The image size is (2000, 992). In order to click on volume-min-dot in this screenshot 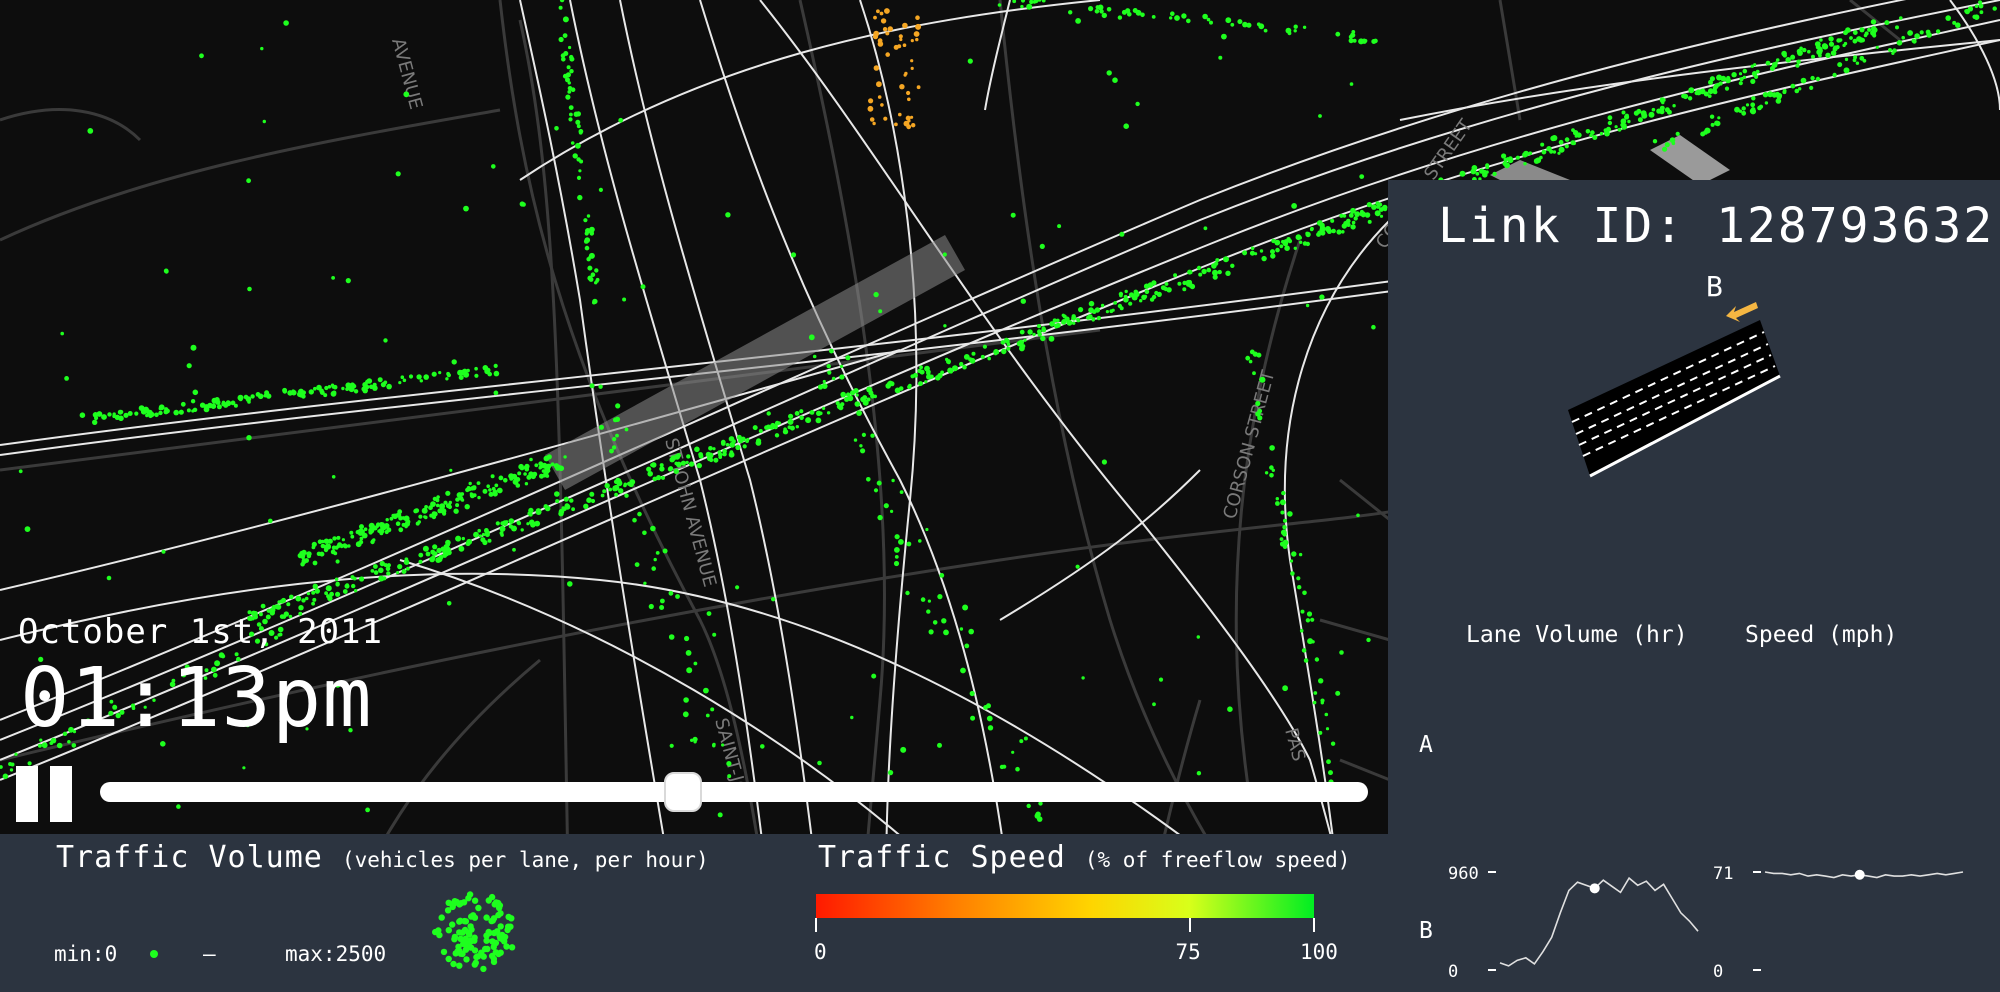, I will do `click(154, 954)`.